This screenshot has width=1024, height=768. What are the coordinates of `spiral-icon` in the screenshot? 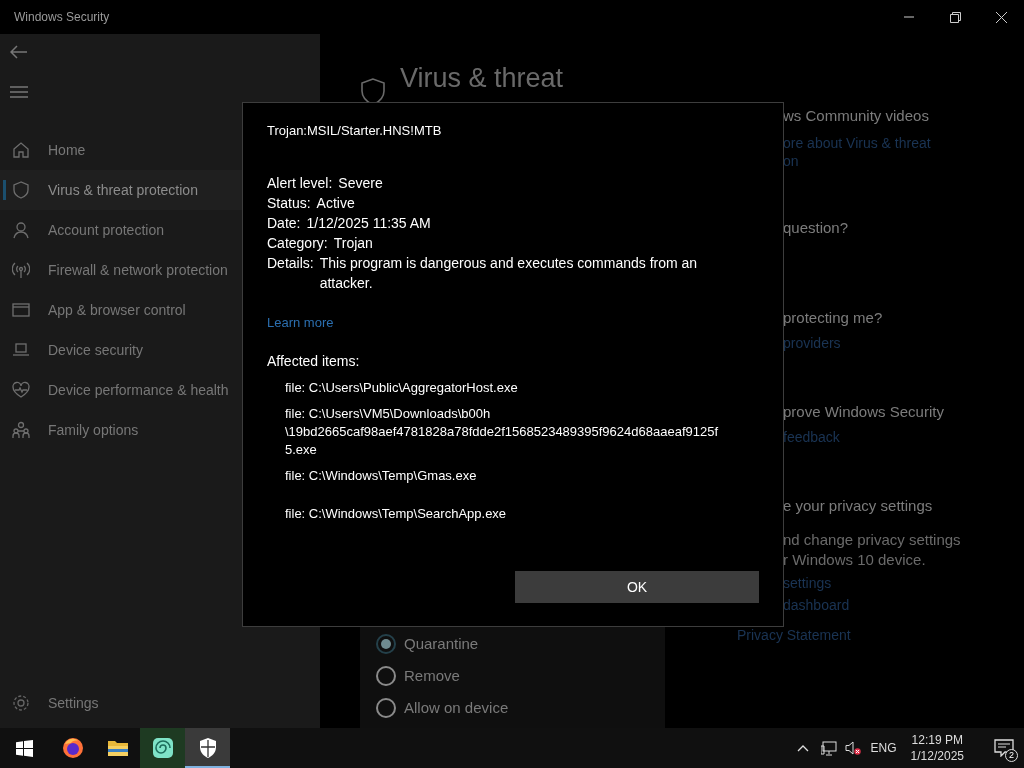 It's located at (162, 748).